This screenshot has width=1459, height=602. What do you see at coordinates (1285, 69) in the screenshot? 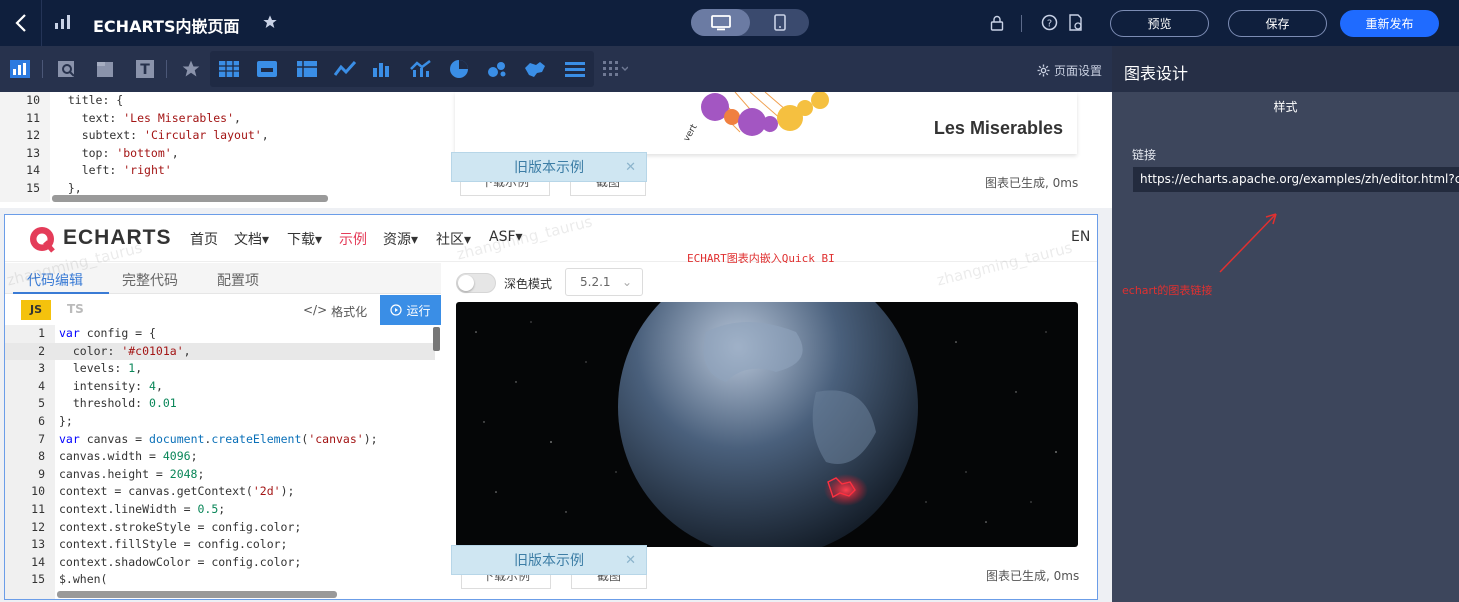
I see `panel-header: 图表设计` at bounding box center [1285, 69].